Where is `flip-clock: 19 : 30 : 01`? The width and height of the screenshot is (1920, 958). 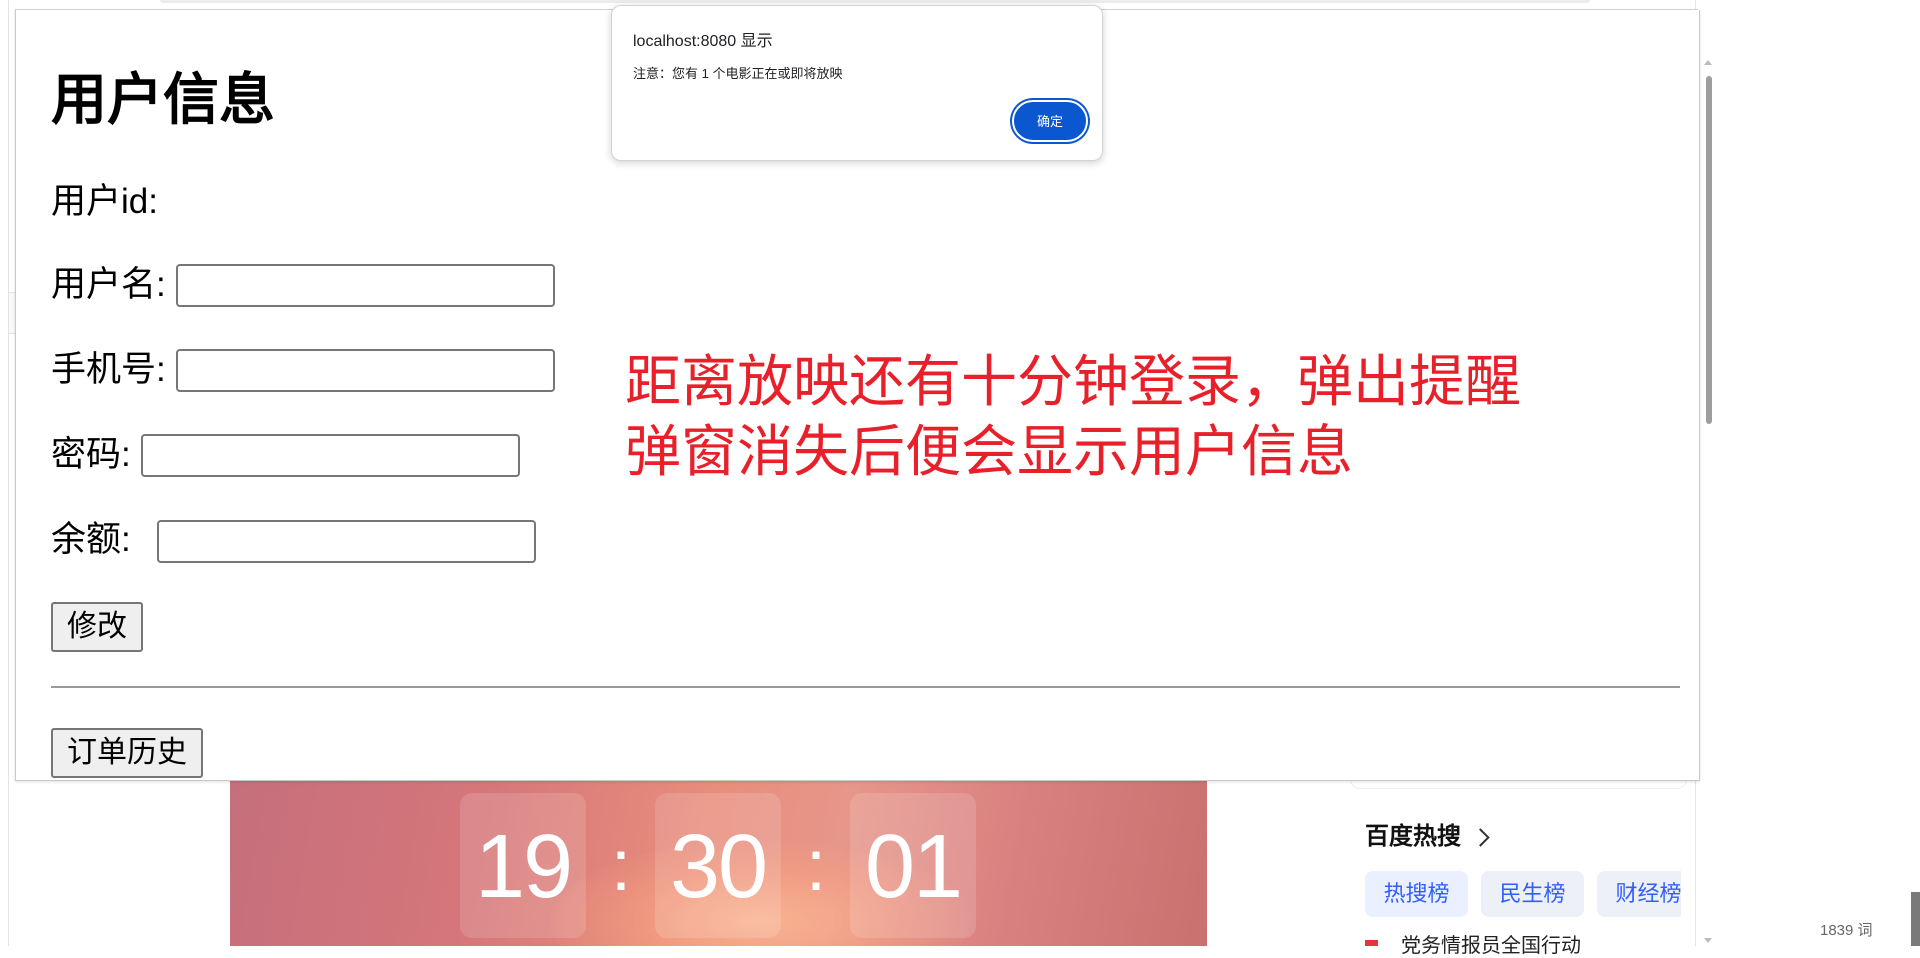
flip-clock: 19 : 30 : 01 is located at coordinates (718, 863).